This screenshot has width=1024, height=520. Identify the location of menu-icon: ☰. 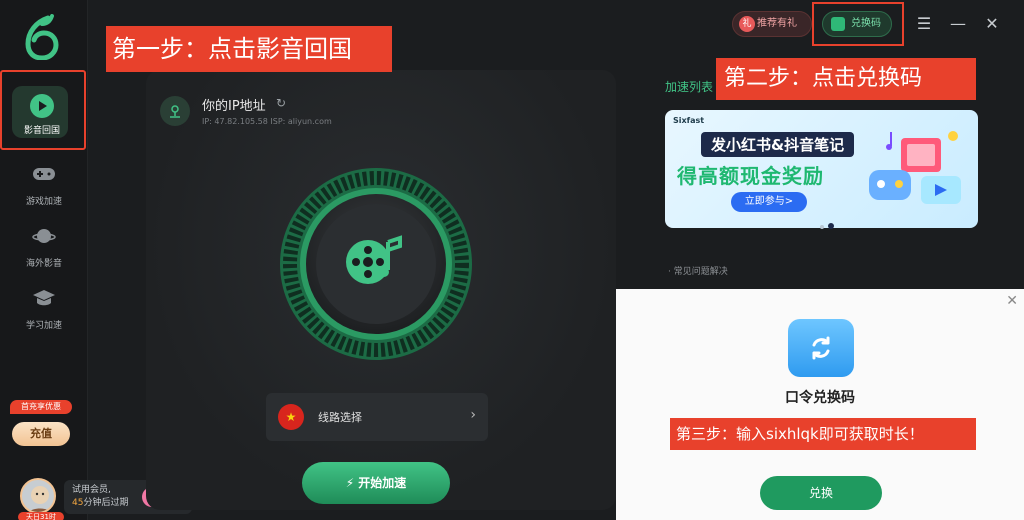
(924, 23).